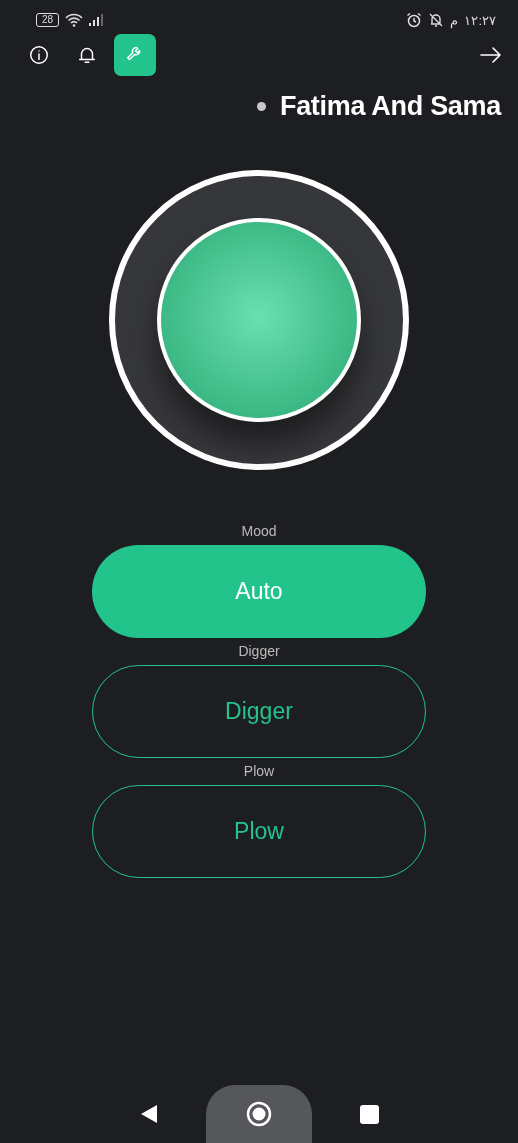 The image size is (518, 1143). Describe the element at coordinates (491, 55) in the screenshot. I see `arrow-right-icon` at that location.